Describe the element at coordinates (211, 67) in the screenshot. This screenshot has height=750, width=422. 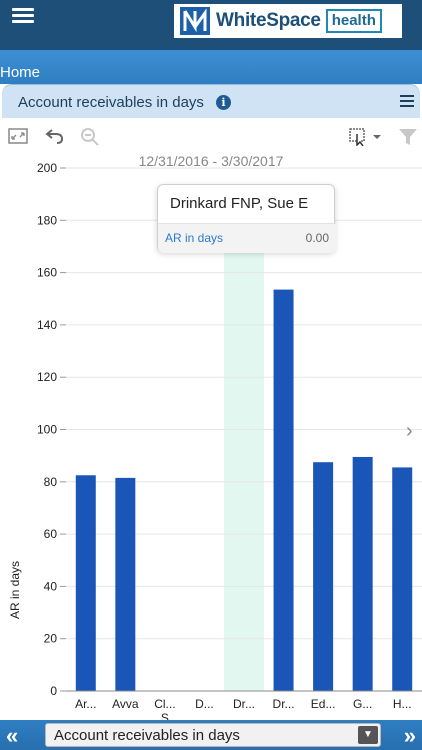
I see `home-bar` at that location.